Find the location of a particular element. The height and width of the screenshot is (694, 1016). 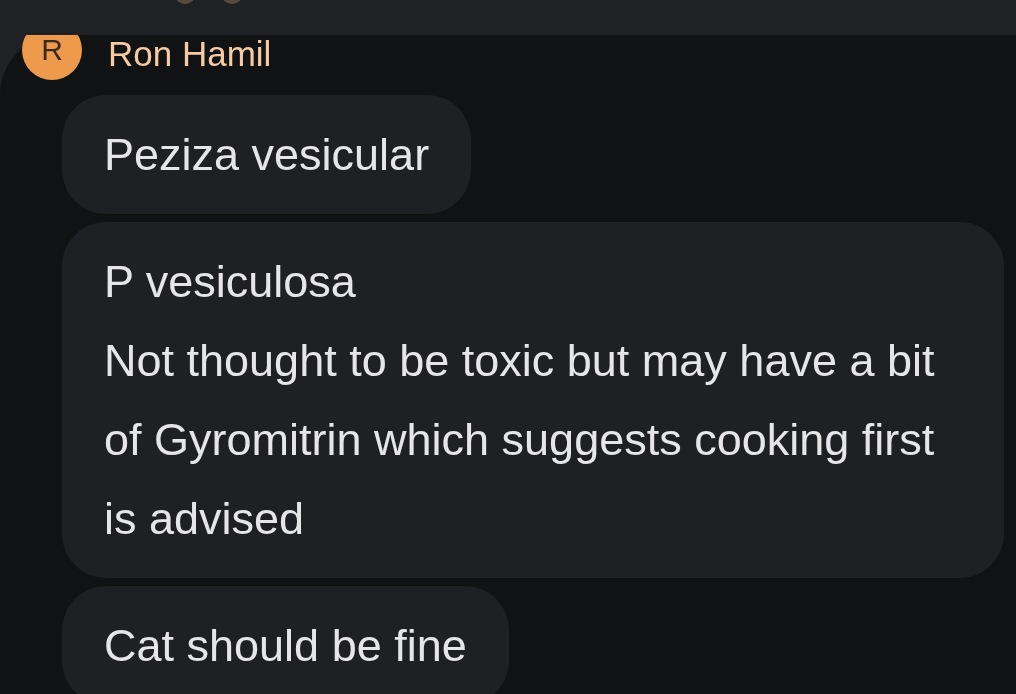

sender-name: Ron Hamil is located at coordinates (190, 54).